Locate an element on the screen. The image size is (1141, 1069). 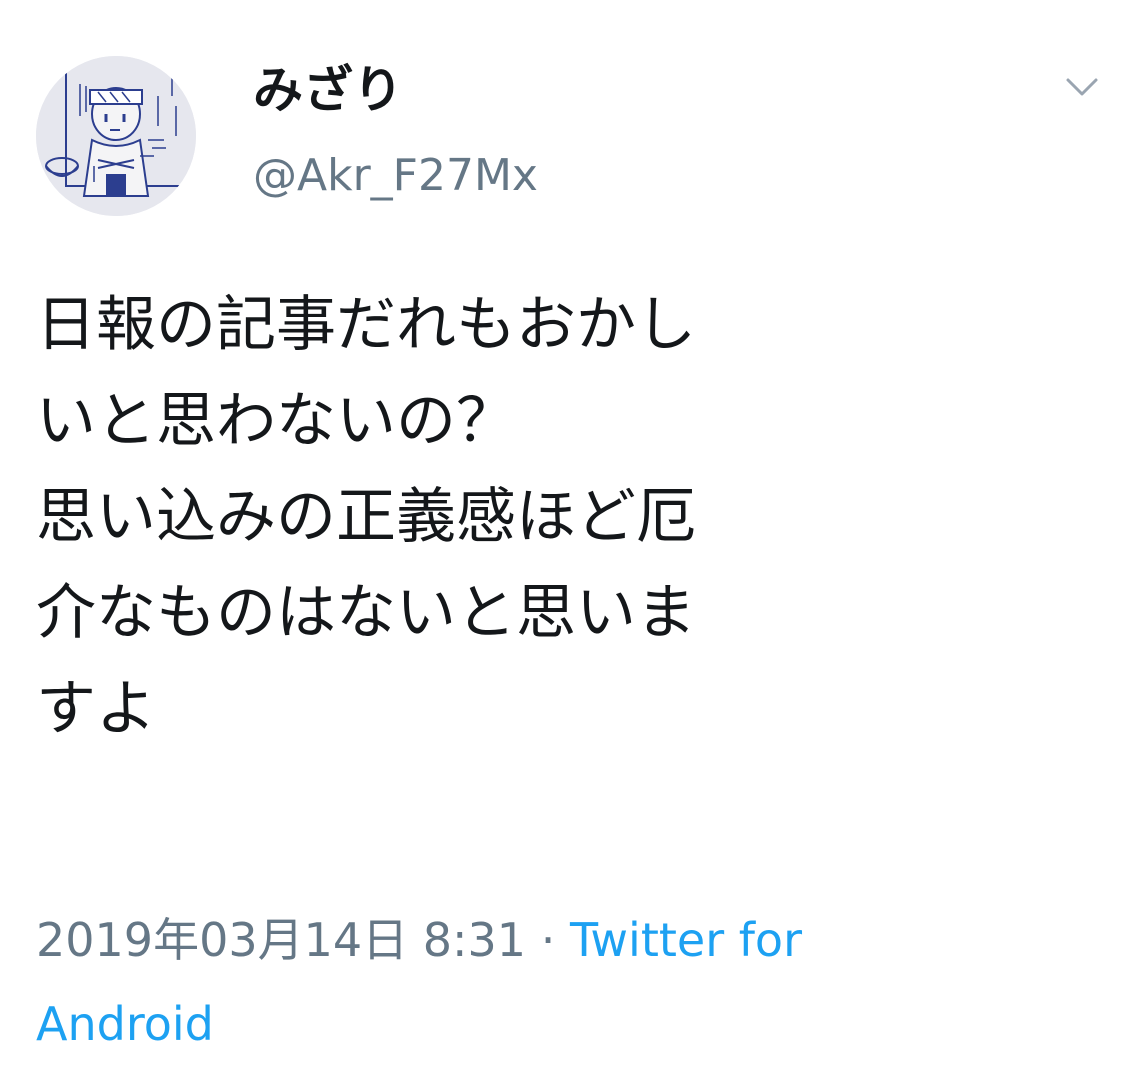
source-label-line1: Twitter for is located at coordinates (686, 940).